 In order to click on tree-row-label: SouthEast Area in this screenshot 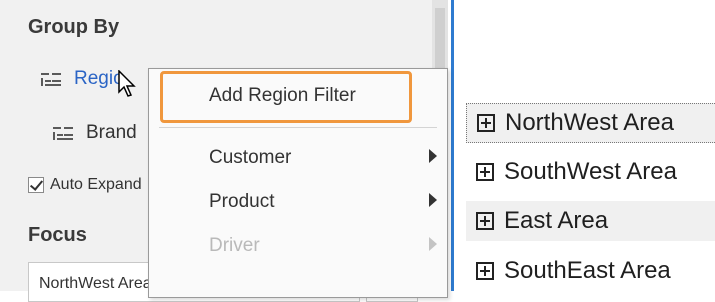, I will do `click(587, 270)`.